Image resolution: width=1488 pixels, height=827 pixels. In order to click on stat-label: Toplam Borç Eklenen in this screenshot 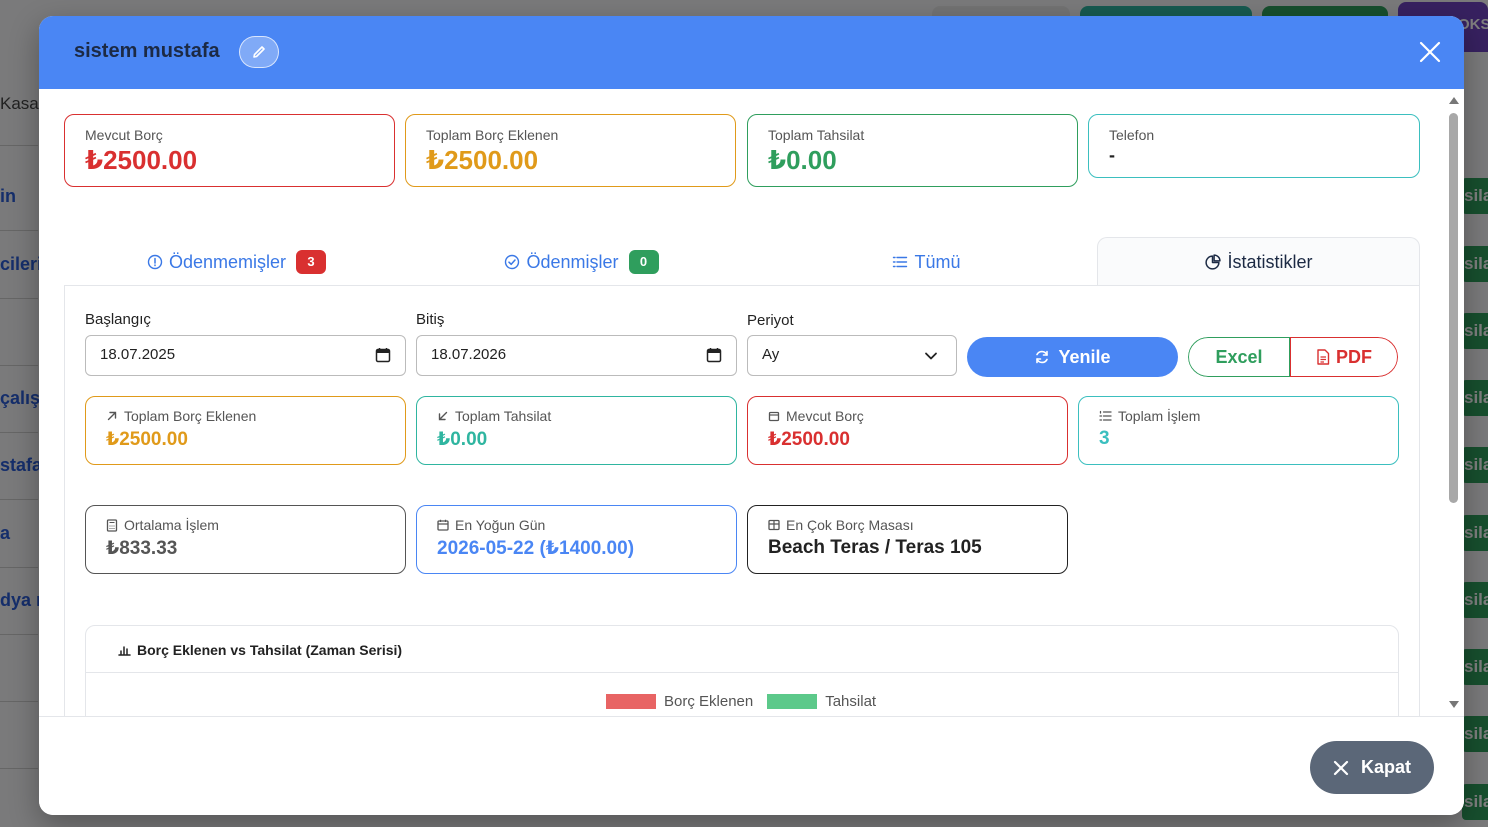, I will do `click(190, 416)`.